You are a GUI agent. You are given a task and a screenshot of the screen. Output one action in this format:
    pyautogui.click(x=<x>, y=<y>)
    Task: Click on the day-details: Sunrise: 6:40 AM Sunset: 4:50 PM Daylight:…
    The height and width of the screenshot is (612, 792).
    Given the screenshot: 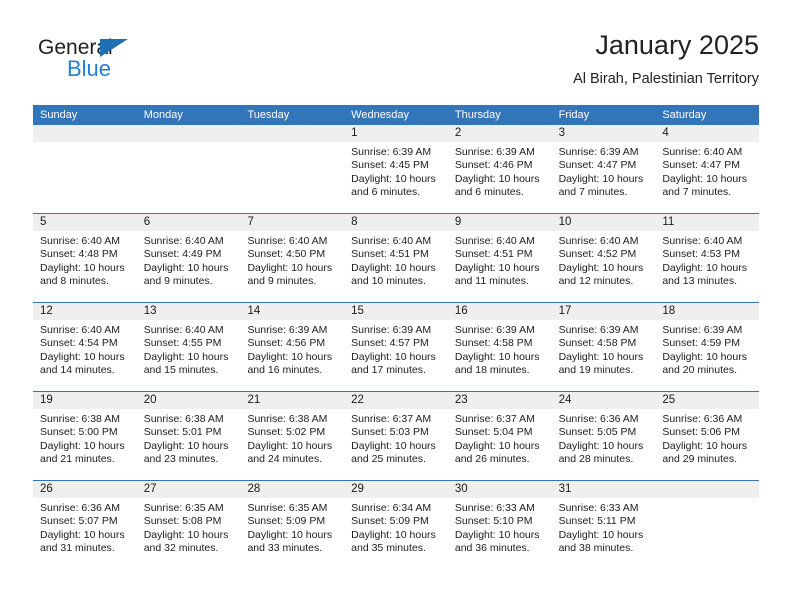 What is the action you would take?
    pyautogui.click(x=292, y=259)
    